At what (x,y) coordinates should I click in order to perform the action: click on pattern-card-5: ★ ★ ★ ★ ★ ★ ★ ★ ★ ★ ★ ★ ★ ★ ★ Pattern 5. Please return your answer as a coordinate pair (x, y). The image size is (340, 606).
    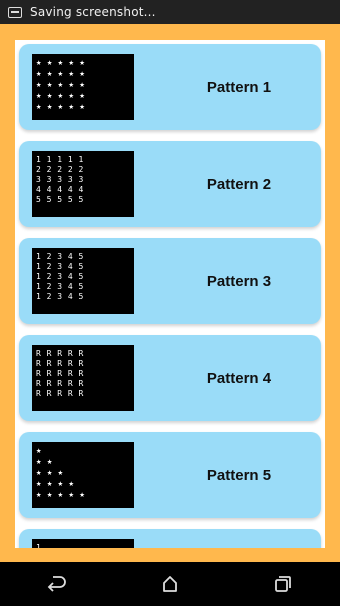
    Looking at the image, I should click on (170, 475).